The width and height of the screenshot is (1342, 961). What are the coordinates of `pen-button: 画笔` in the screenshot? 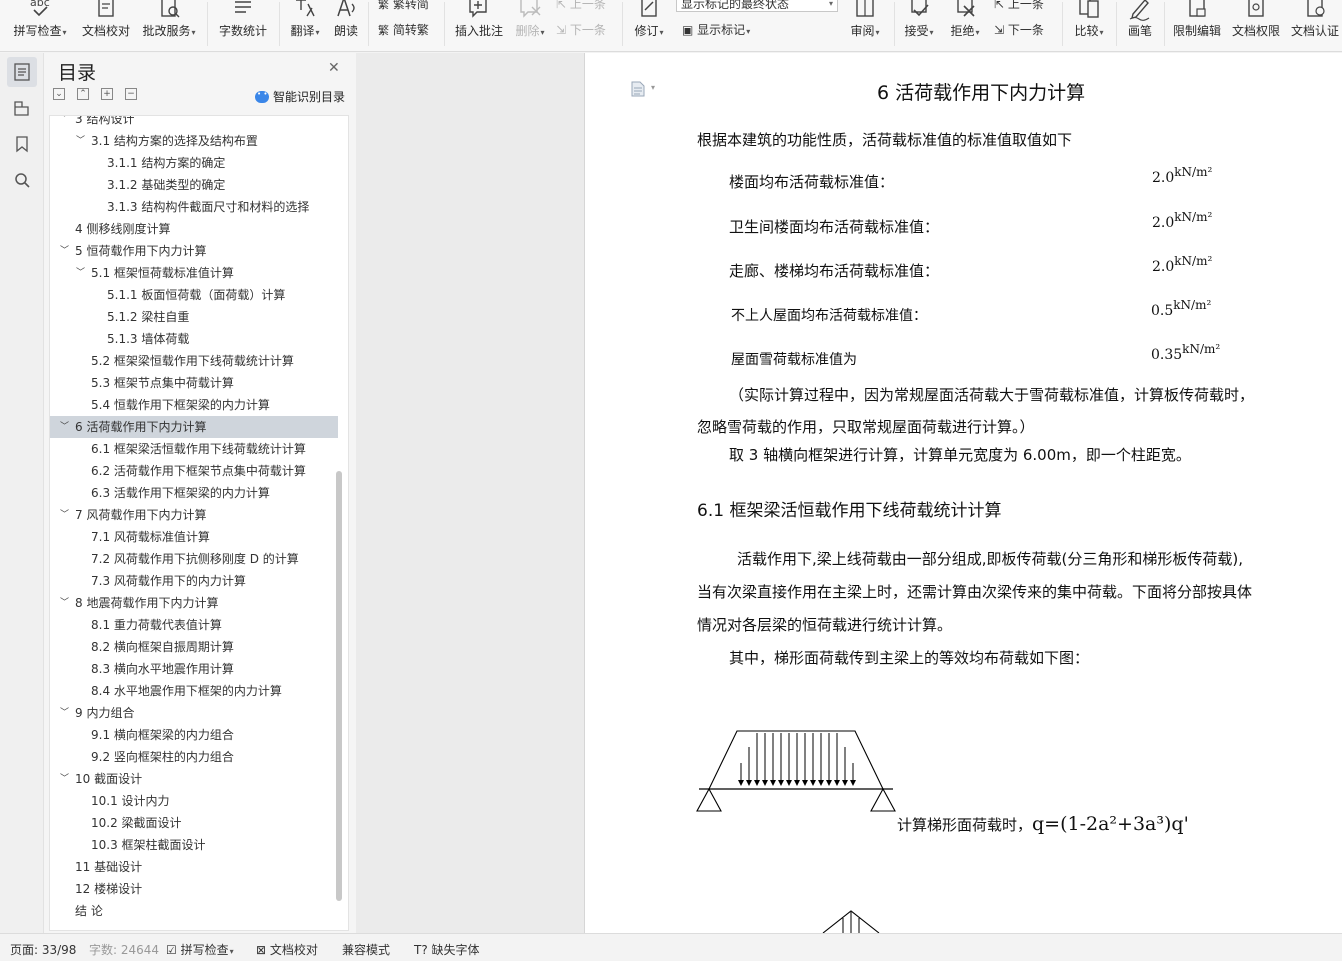 It's located at (1140, 25).